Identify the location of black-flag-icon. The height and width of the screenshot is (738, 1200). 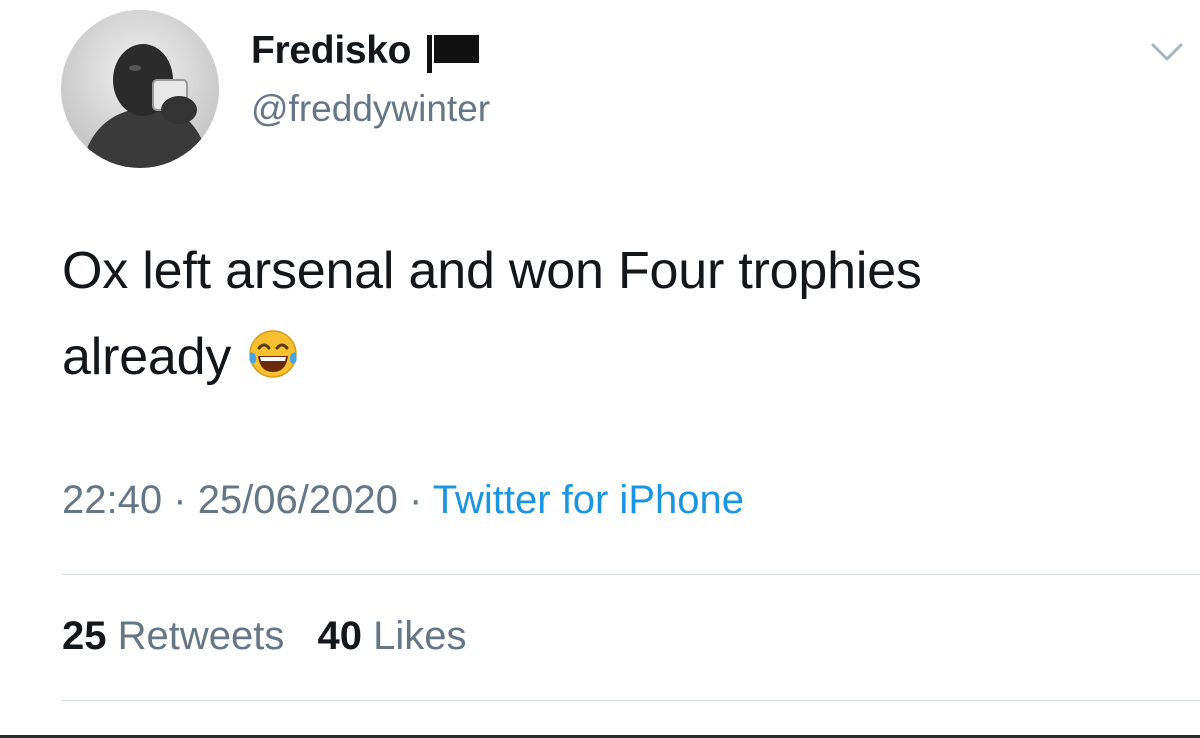
(453, 53).